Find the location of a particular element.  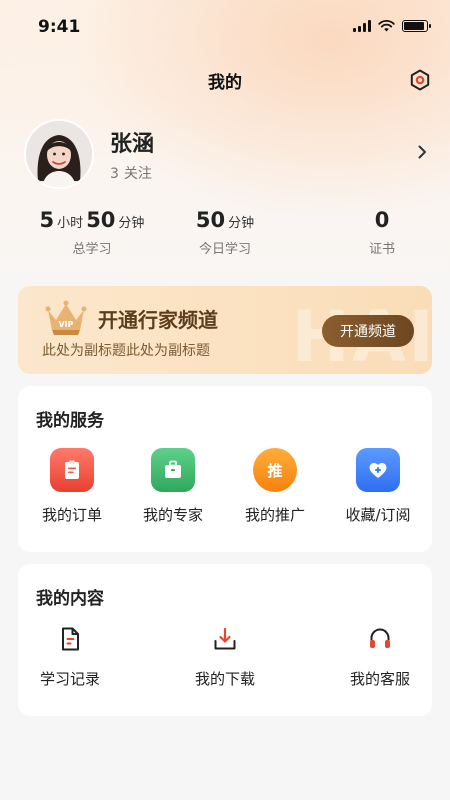

headset-icon is located at coordinates (380, 639).